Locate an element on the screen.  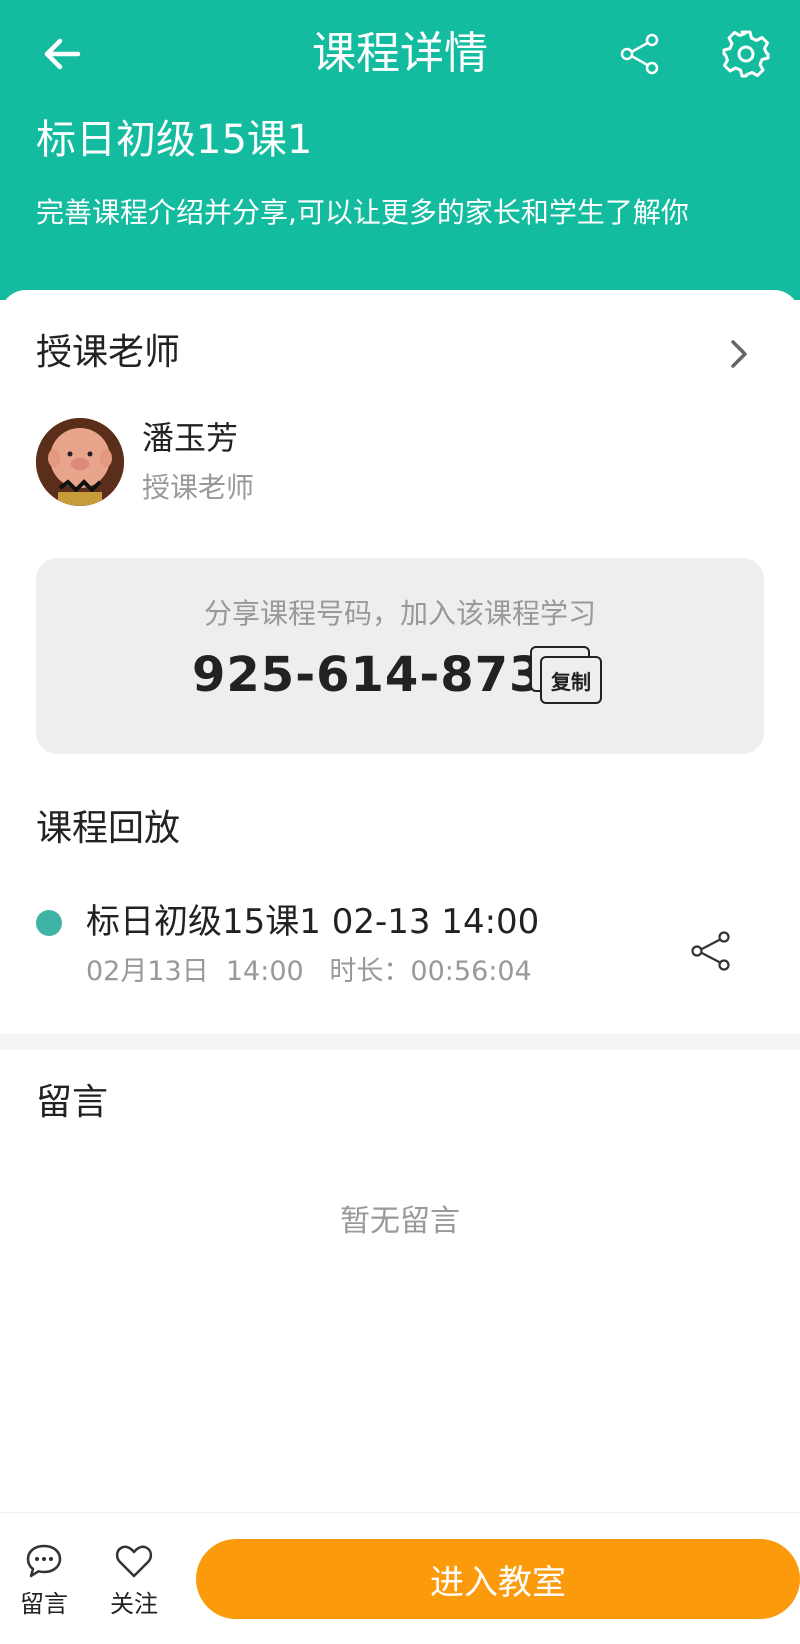
status-dot is located at coordinates (49, 923).